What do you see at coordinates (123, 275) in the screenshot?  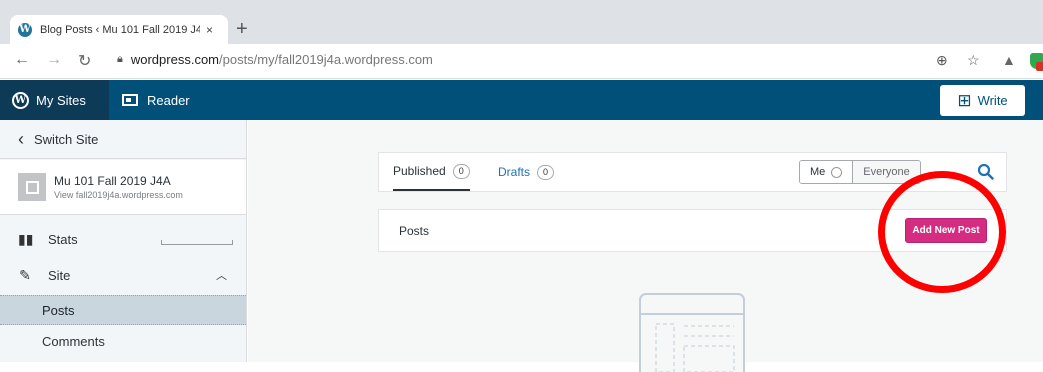 I see `sidebar-item-site: ✎ Site ︿` at bounding box center [123, 275].